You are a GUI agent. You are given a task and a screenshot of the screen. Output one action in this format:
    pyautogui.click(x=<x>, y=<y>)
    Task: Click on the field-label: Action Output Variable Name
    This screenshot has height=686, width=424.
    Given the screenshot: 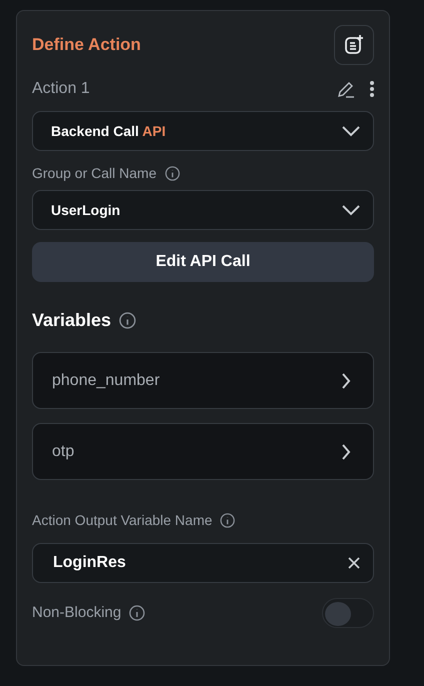 What is the action you would take?
    pyautogui.click(x=122, y=520)
    